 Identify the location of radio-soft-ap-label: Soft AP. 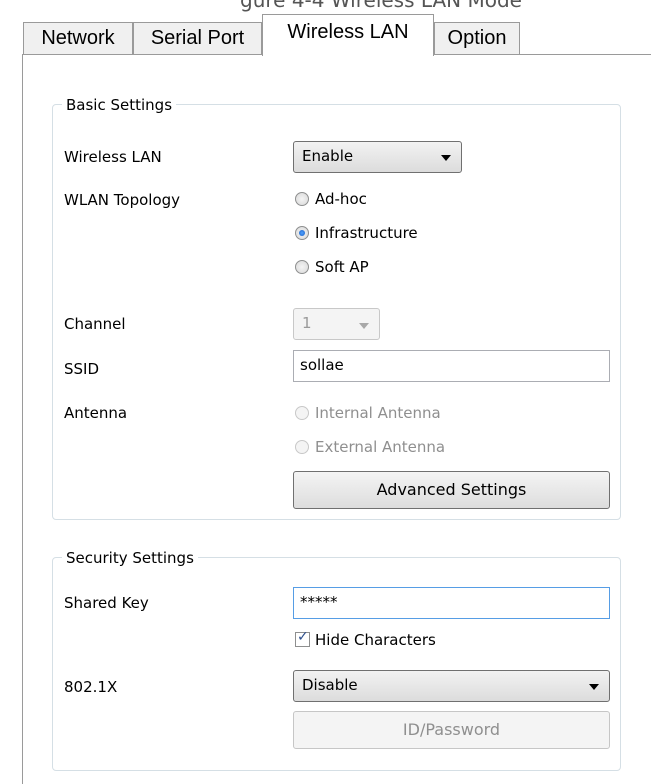
(342, 267).